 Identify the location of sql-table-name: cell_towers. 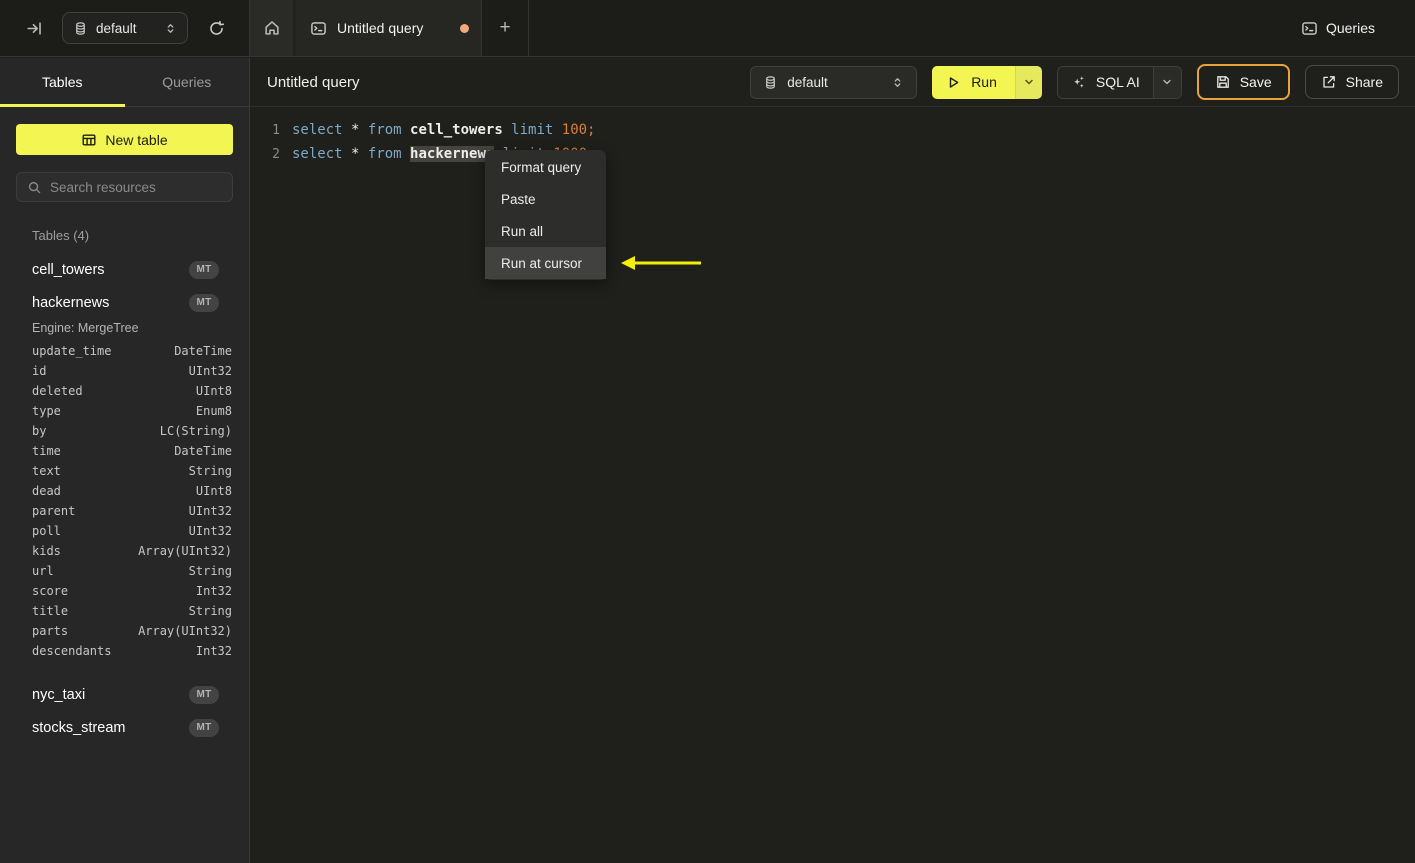
(456, 130).